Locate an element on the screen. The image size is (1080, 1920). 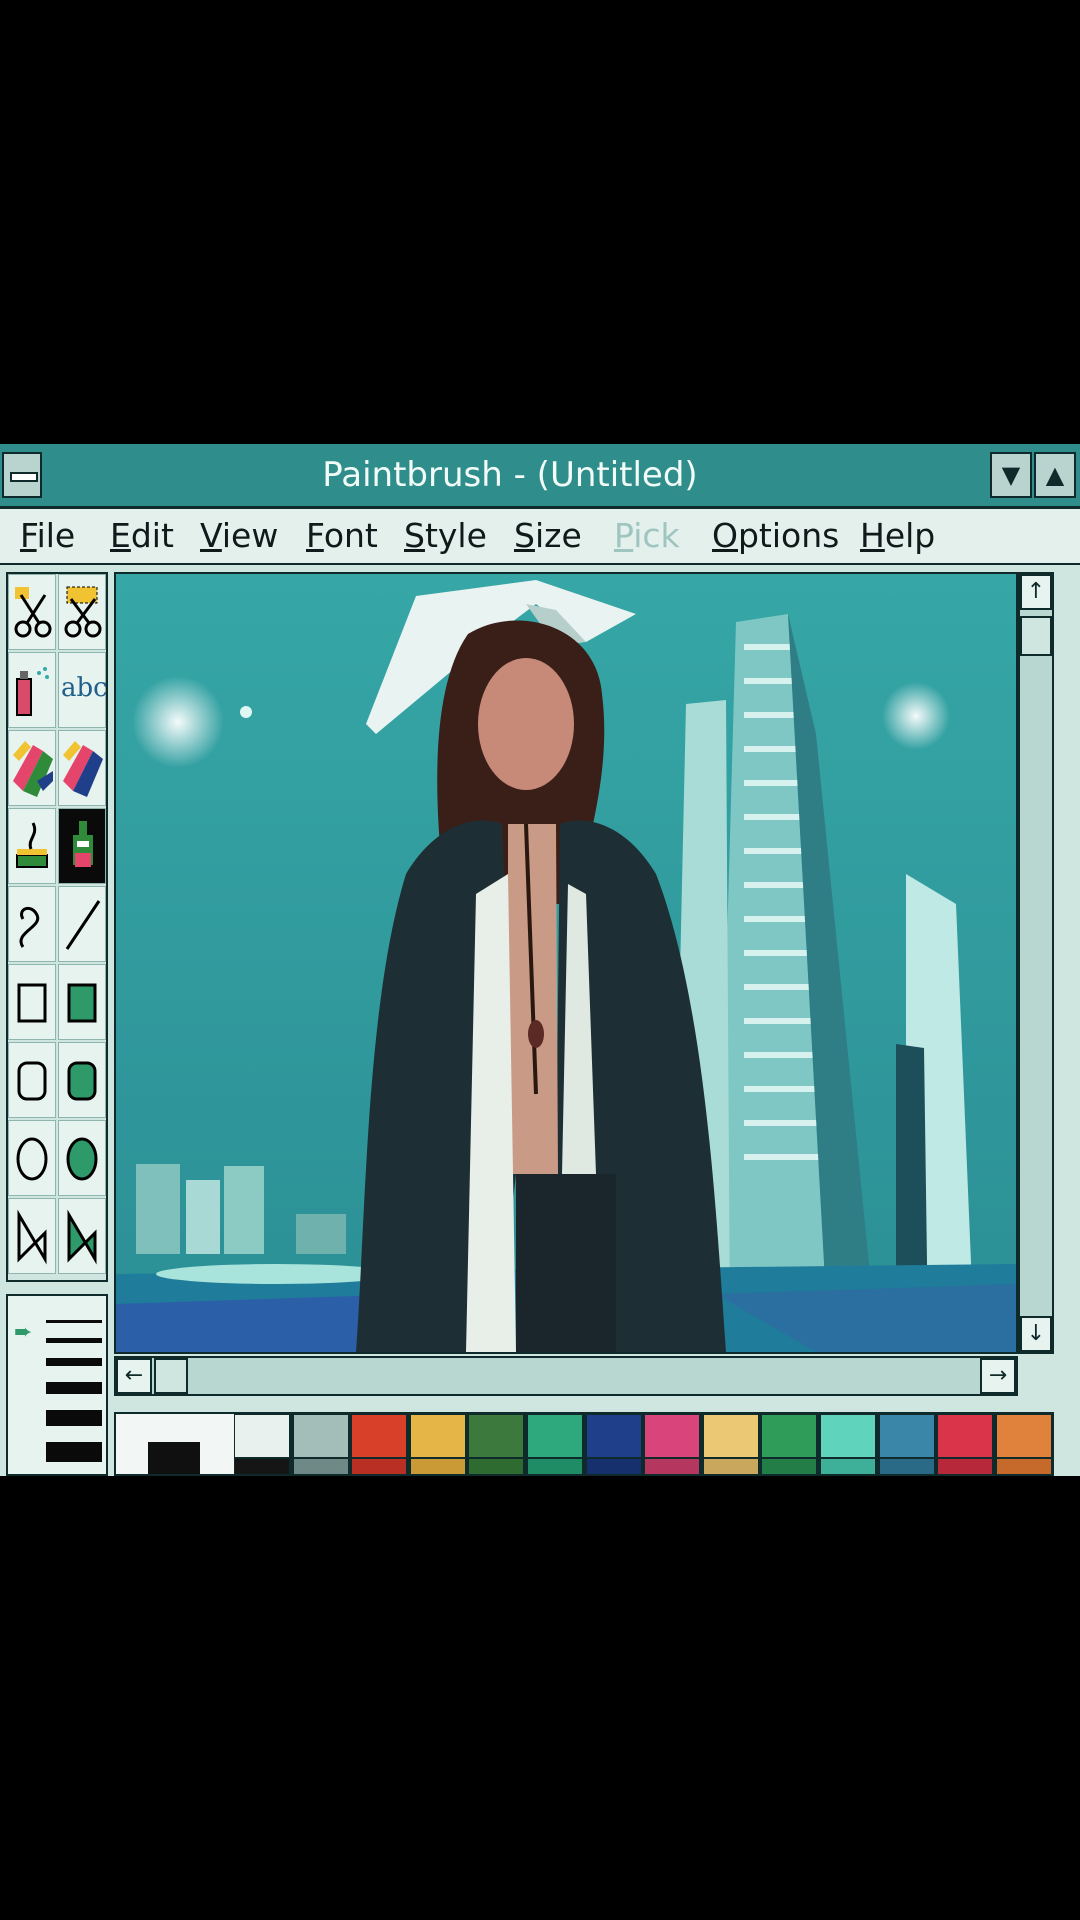
scroll-up-button: ↑ is located at coordinates (1036, 592).